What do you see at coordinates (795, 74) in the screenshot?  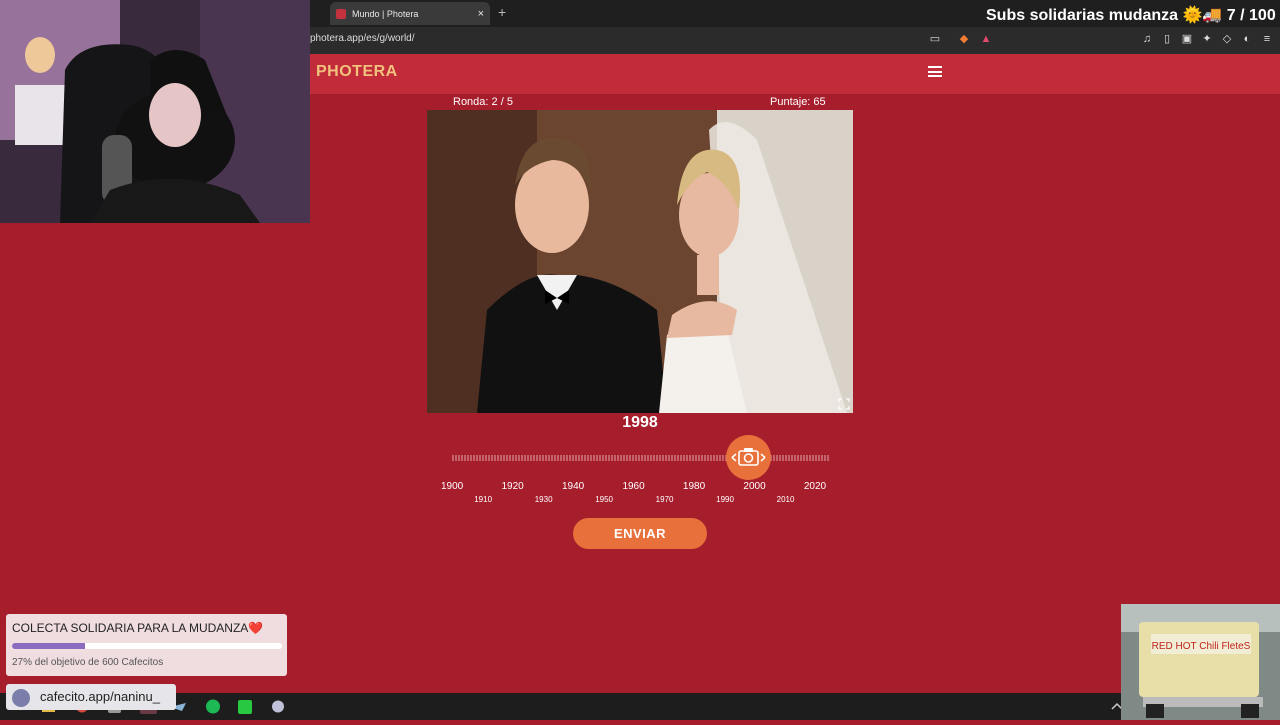 I see `site-header` at bounding box center [795, 74].